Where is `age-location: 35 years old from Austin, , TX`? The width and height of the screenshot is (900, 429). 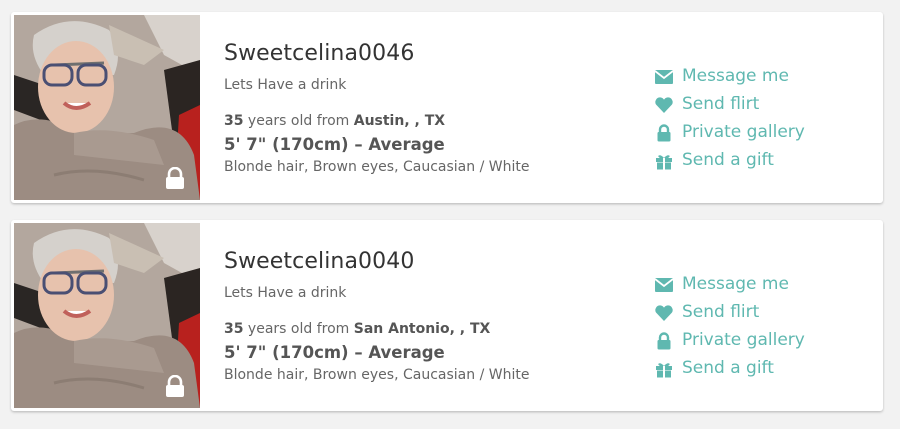 age-location: 35 years old from Austin, , TX is located at coordinates (334, 121).